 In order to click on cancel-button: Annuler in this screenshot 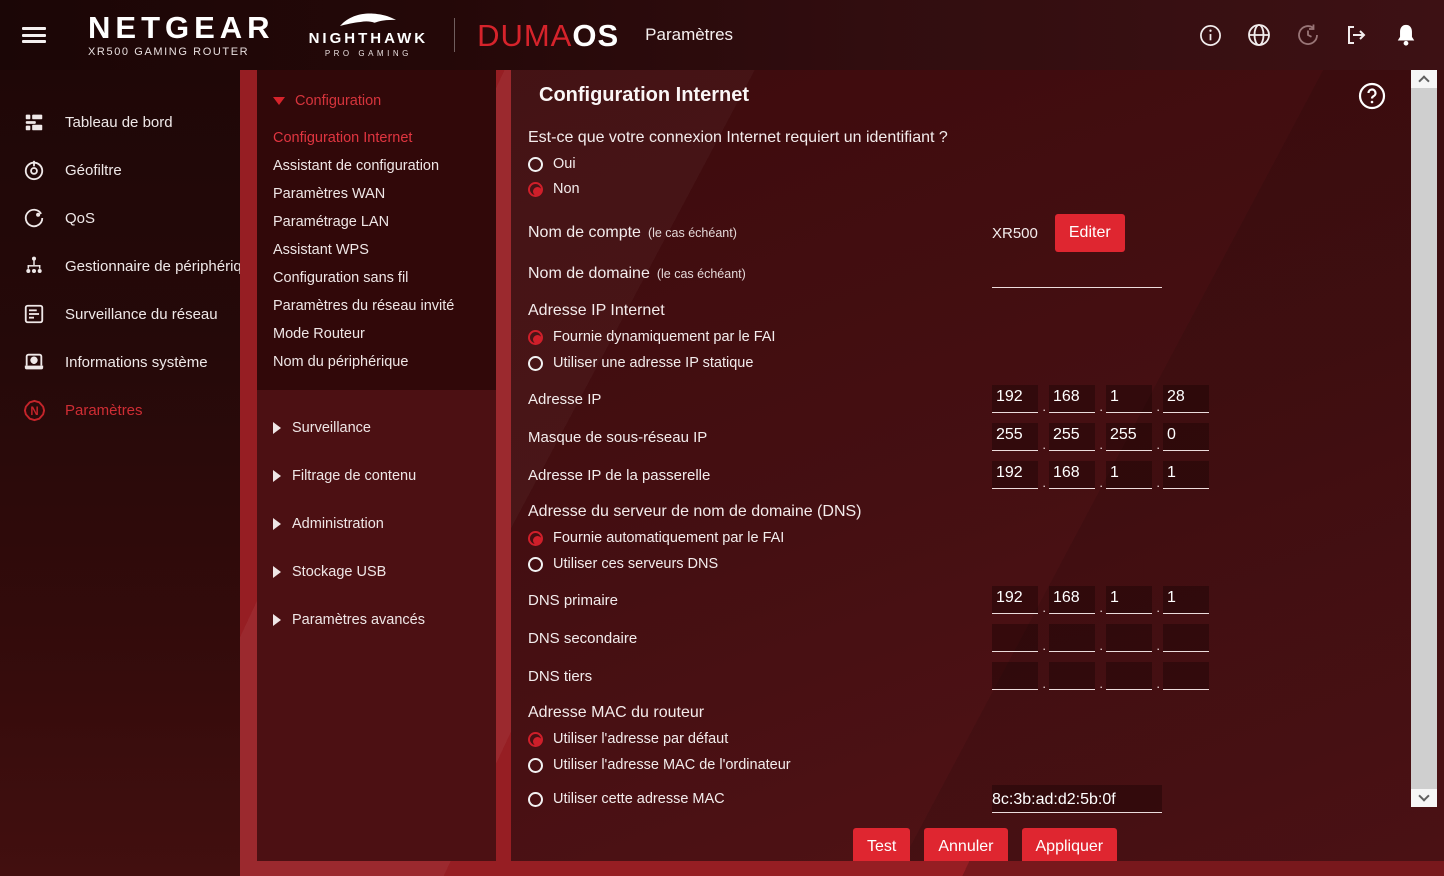, I will do `click(966, 844)`.